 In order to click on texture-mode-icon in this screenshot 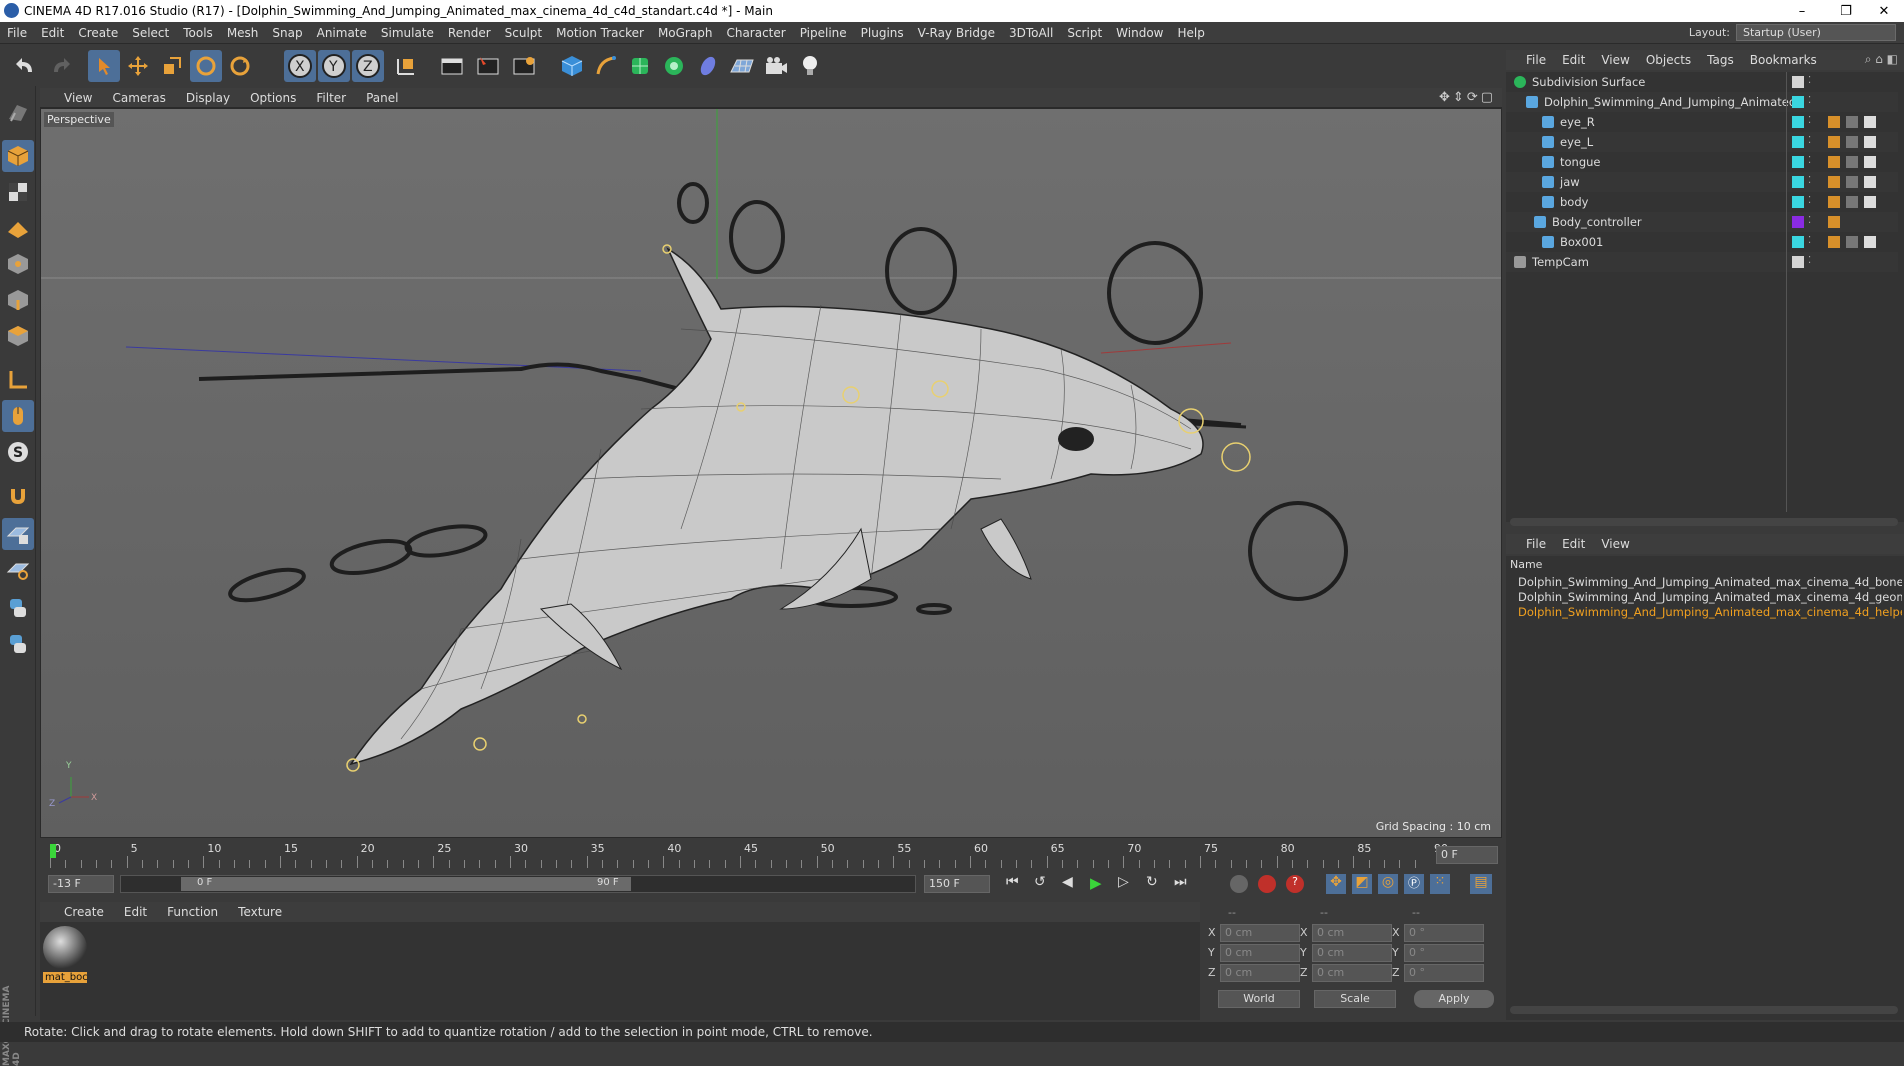, I will do `click(18, 192)`.